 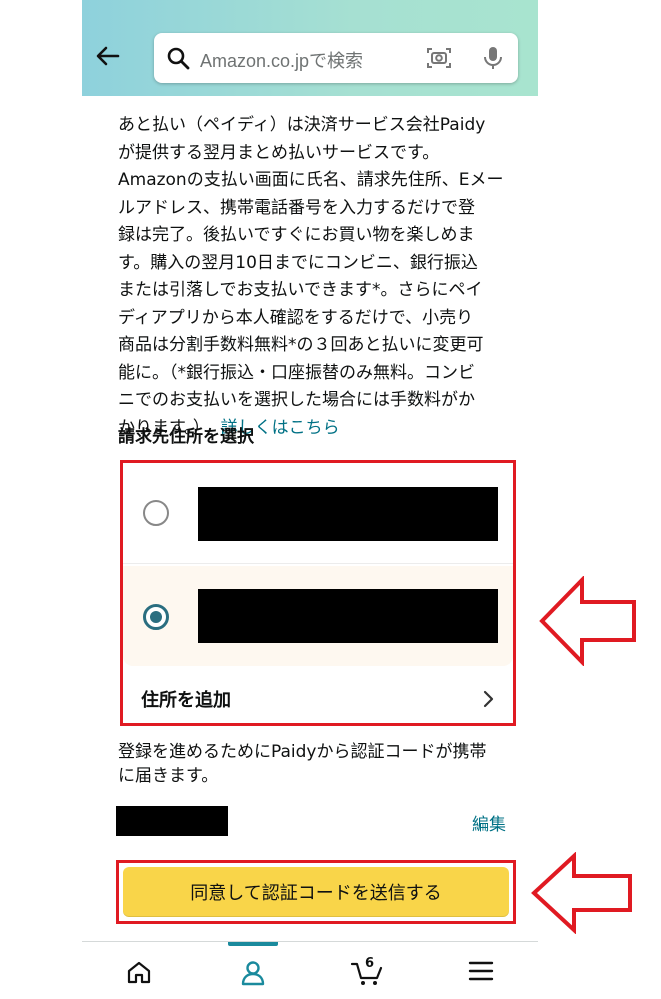 What do you see at coordinates (318, 698) in the screenshot?
I see `add-address-row: 住所を追加` at bounding box center [318, 698].